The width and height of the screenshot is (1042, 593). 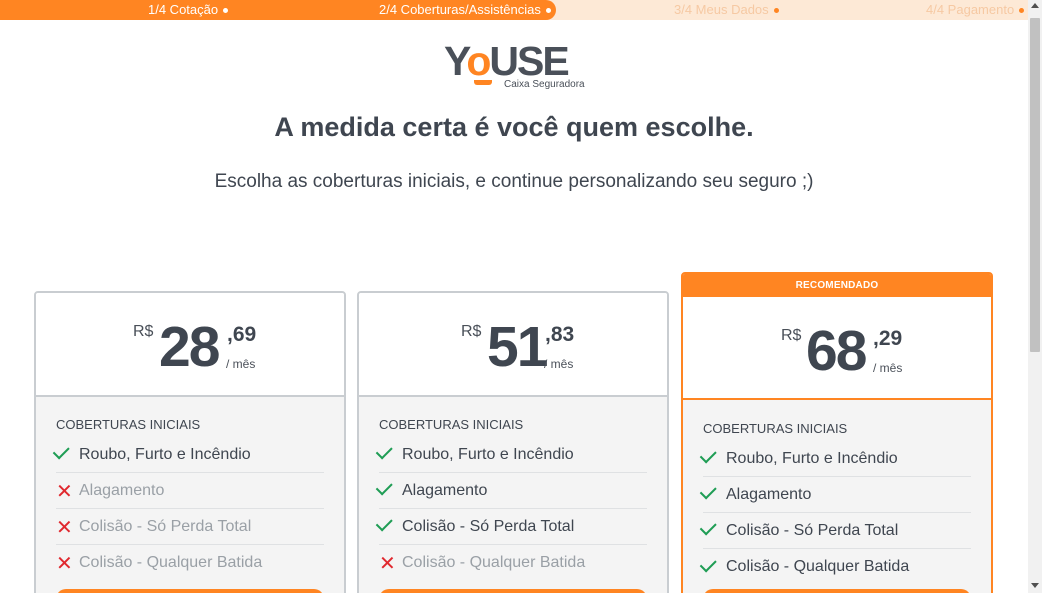 I want to click on page-scrollbar, so click(x=1035, y=296).